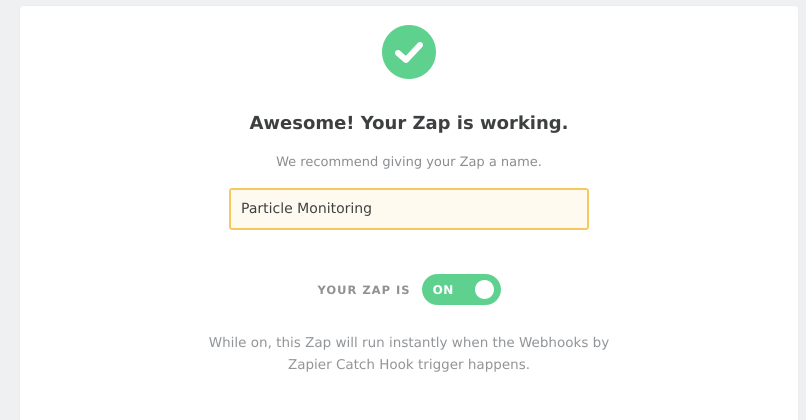 This screenshot has width=806, height=420. What do you see at coordinates (409, 52) in the screenshot?
I see `check-icon` at bounding box center [409, 52].